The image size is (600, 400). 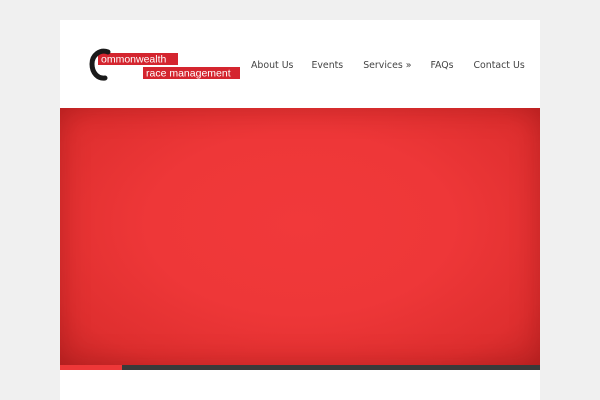 What do you see at coordinates (188, 74) in the screenshot?
I see `logo-text-line2: race management` at bounding box center [188, 74].